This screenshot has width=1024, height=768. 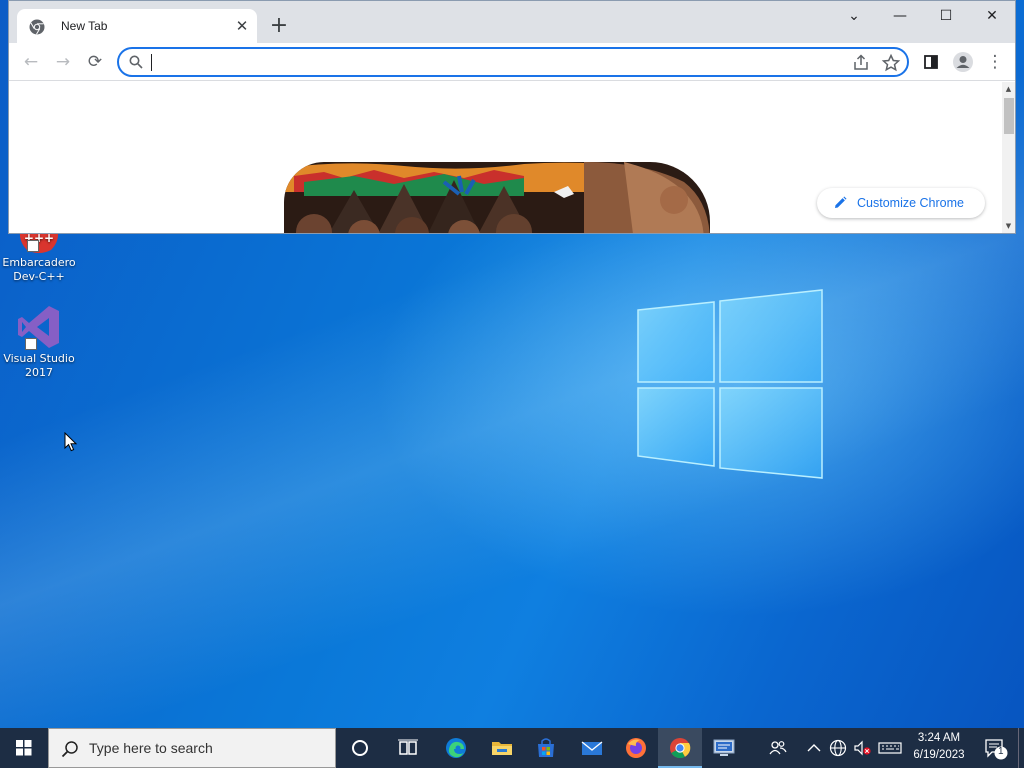 What do you see at coordinates (512, 22) in the screenshot?
I see `title-bar: New Tab ✕ + ⌄ — ☐ ✕` at bounding box center [512, 22].